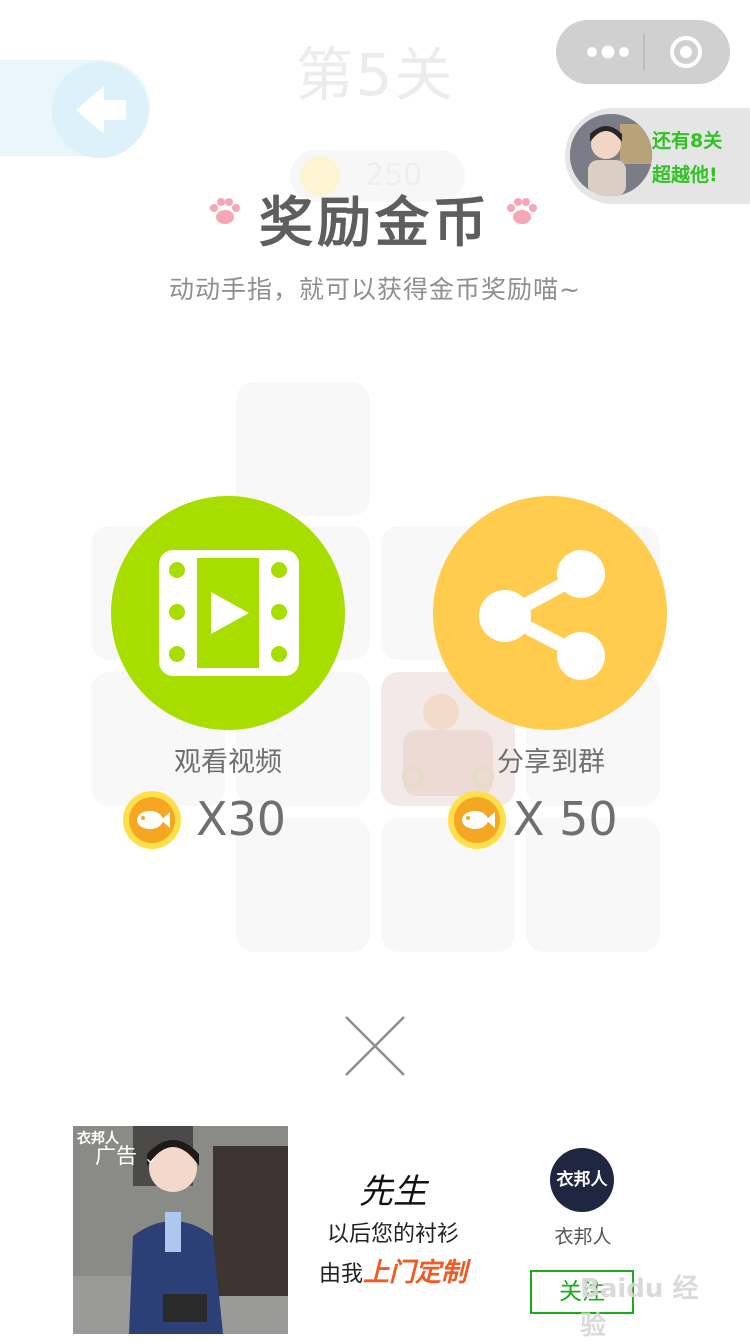 The height and width of the screenshot is (1342, 750). Describe the element at coordinates (375, 289) in the screenshot. I see `reward-subtitle: 动动手指，就可以获得金币奖励喵~` at that location.